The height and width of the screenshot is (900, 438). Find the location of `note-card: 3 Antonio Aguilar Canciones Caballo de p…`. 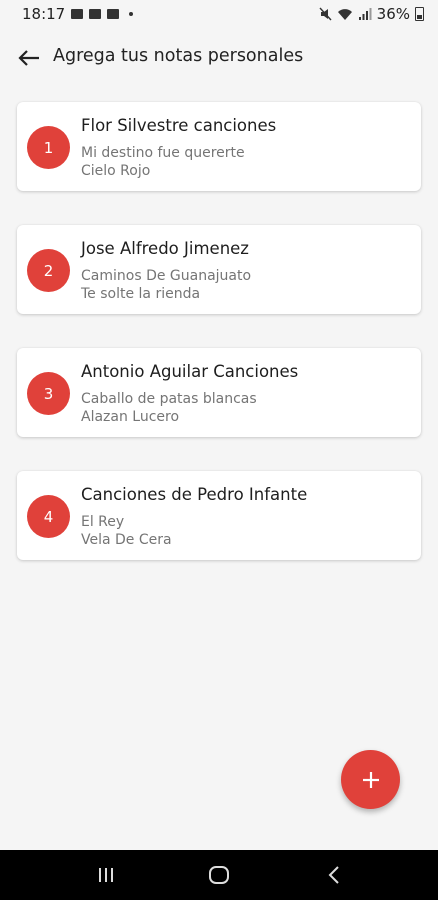

note-card: 3 Antonio Aguilar Canciones Caballo de p… is located at coordinates (219, 392).